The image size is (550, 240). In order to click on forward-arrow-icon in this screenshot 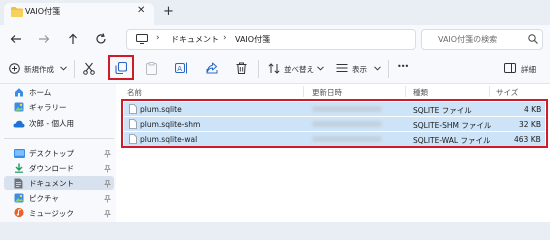, I will do `click(44, 39)`.